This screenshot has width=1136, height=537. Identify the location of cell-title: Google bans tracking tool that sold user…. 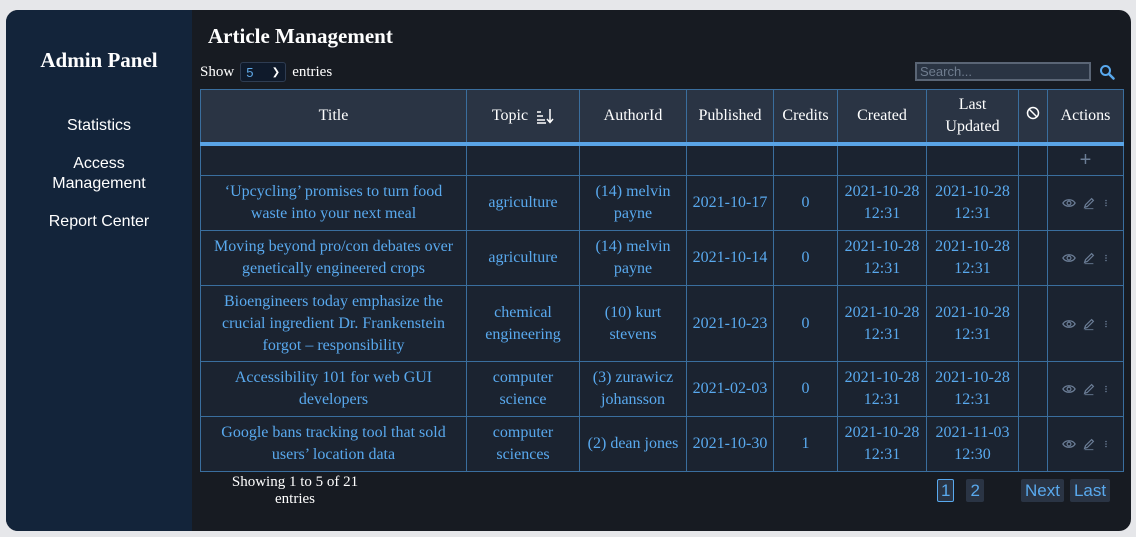
(333, 444).